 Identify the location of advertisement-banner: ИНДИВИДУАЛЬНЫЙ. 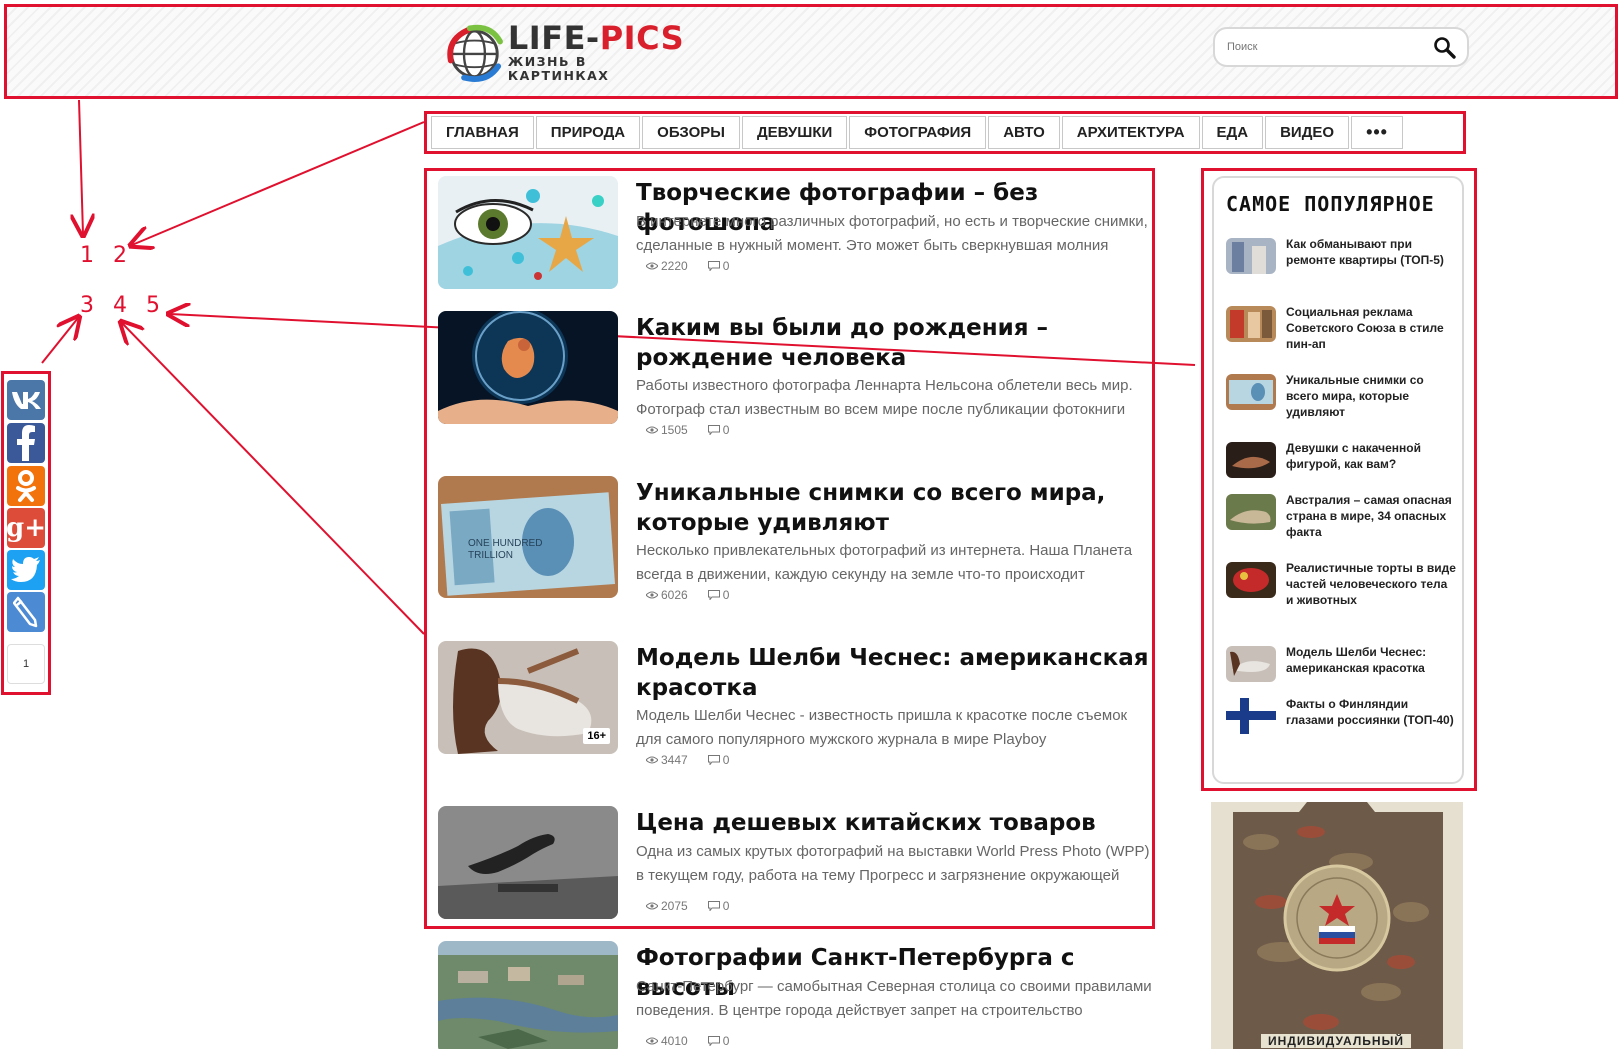
(1337, 925).